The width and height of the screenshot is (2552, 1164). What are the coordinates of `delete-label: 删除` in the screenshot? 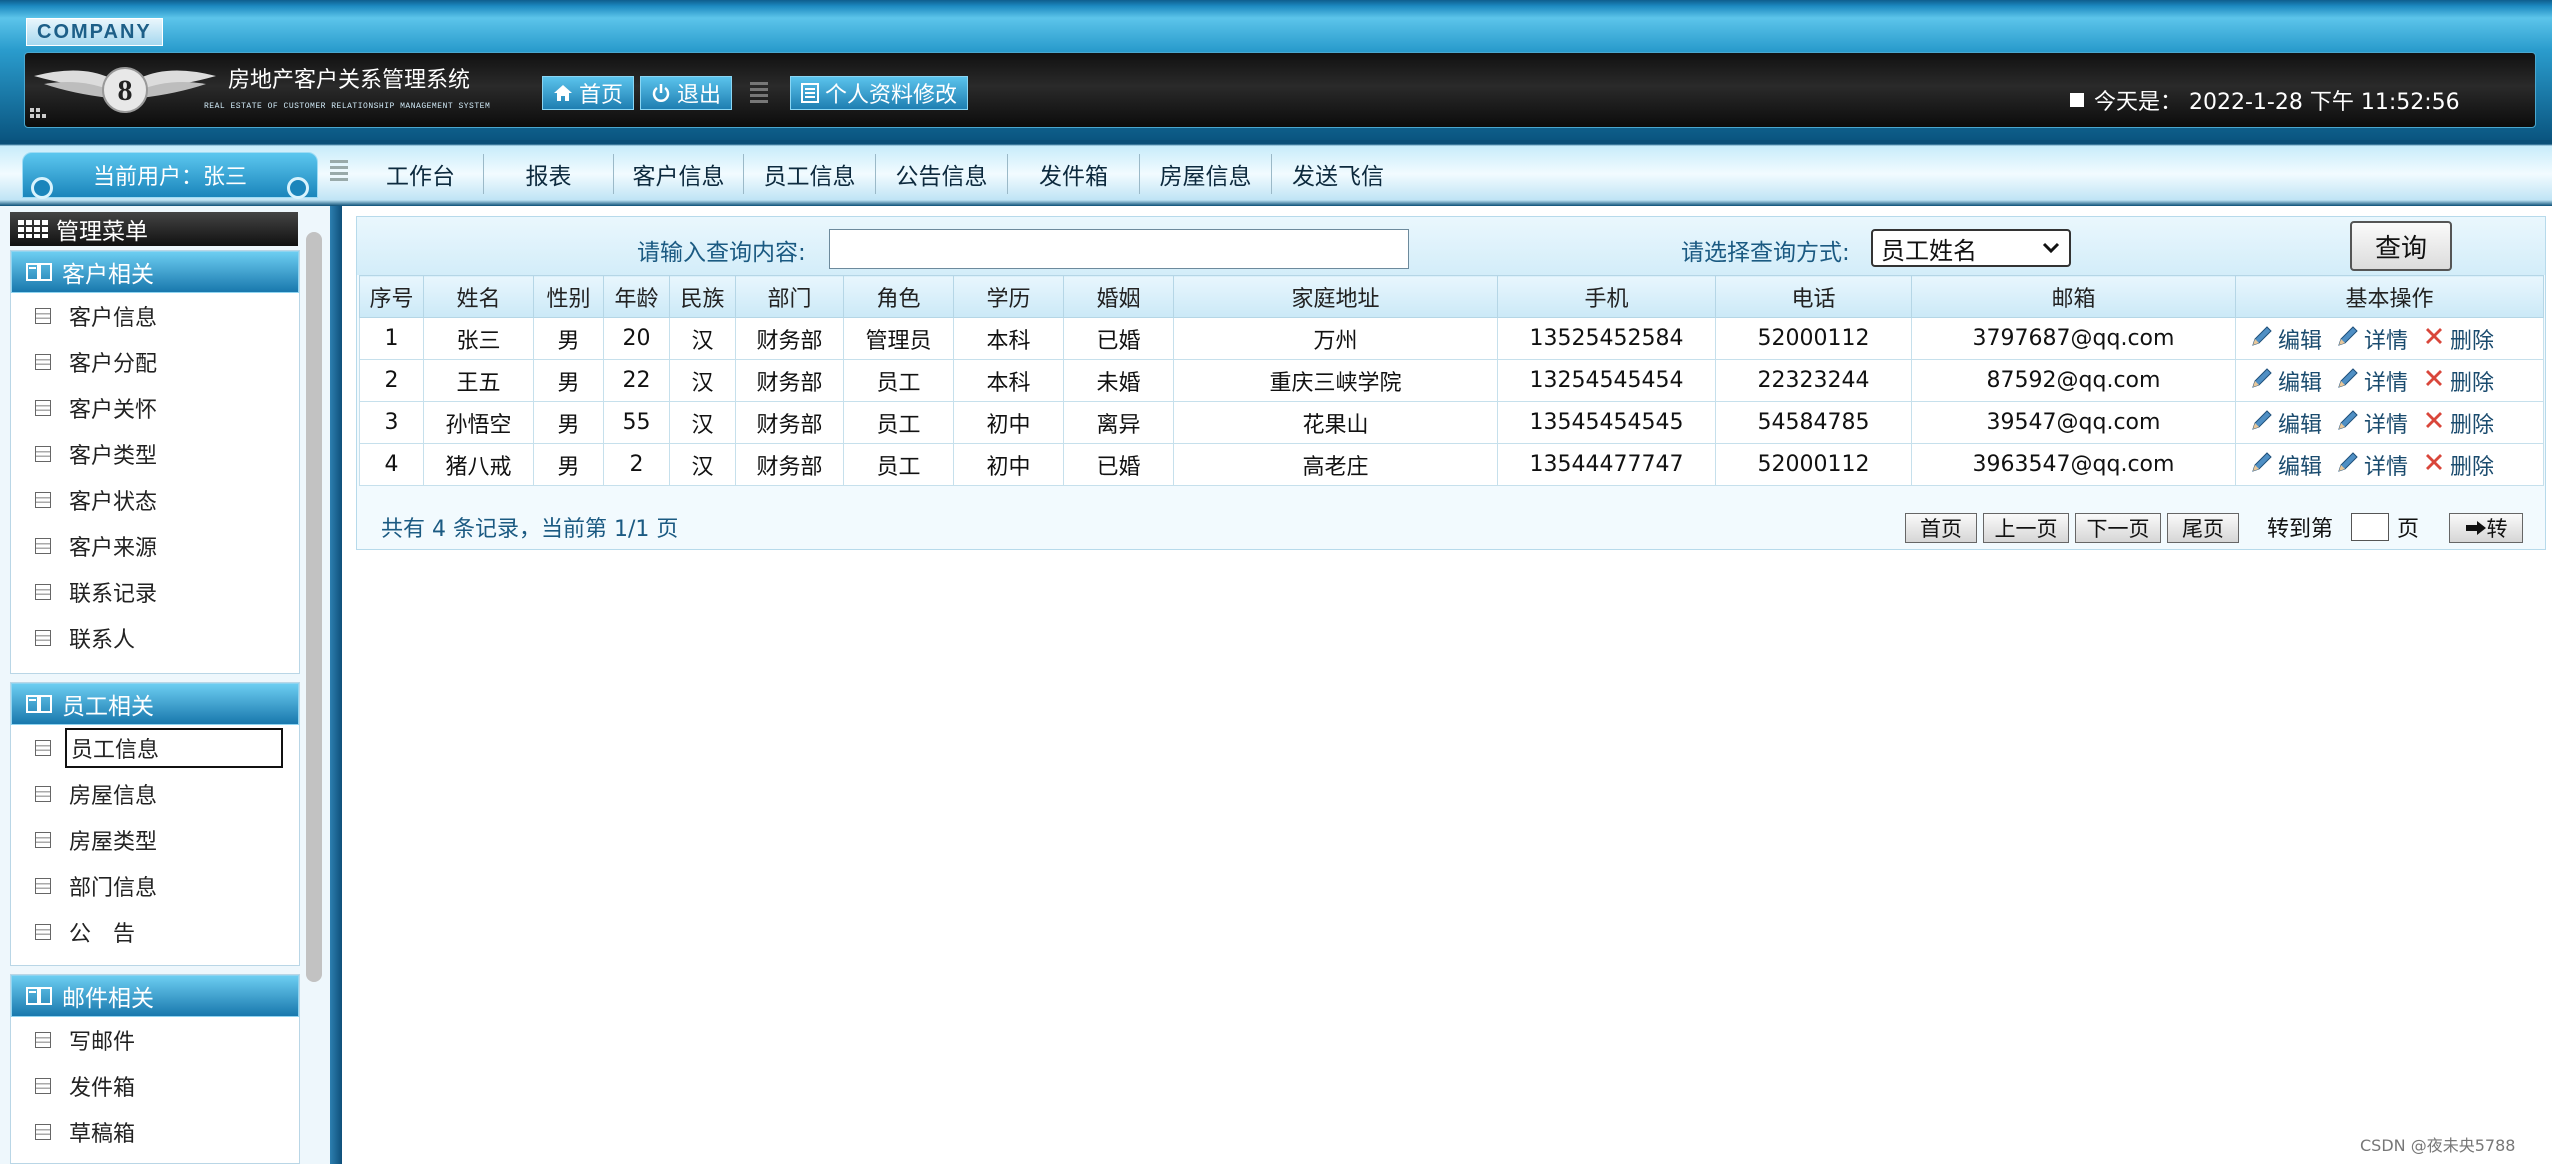 It's located at (2472, 341).